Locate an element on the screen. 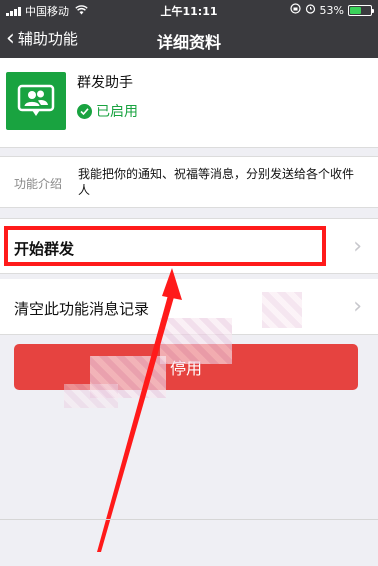 This screenshot has height=566, width=378. enabled-status: 已启用 is located at coordinates (107, 111).